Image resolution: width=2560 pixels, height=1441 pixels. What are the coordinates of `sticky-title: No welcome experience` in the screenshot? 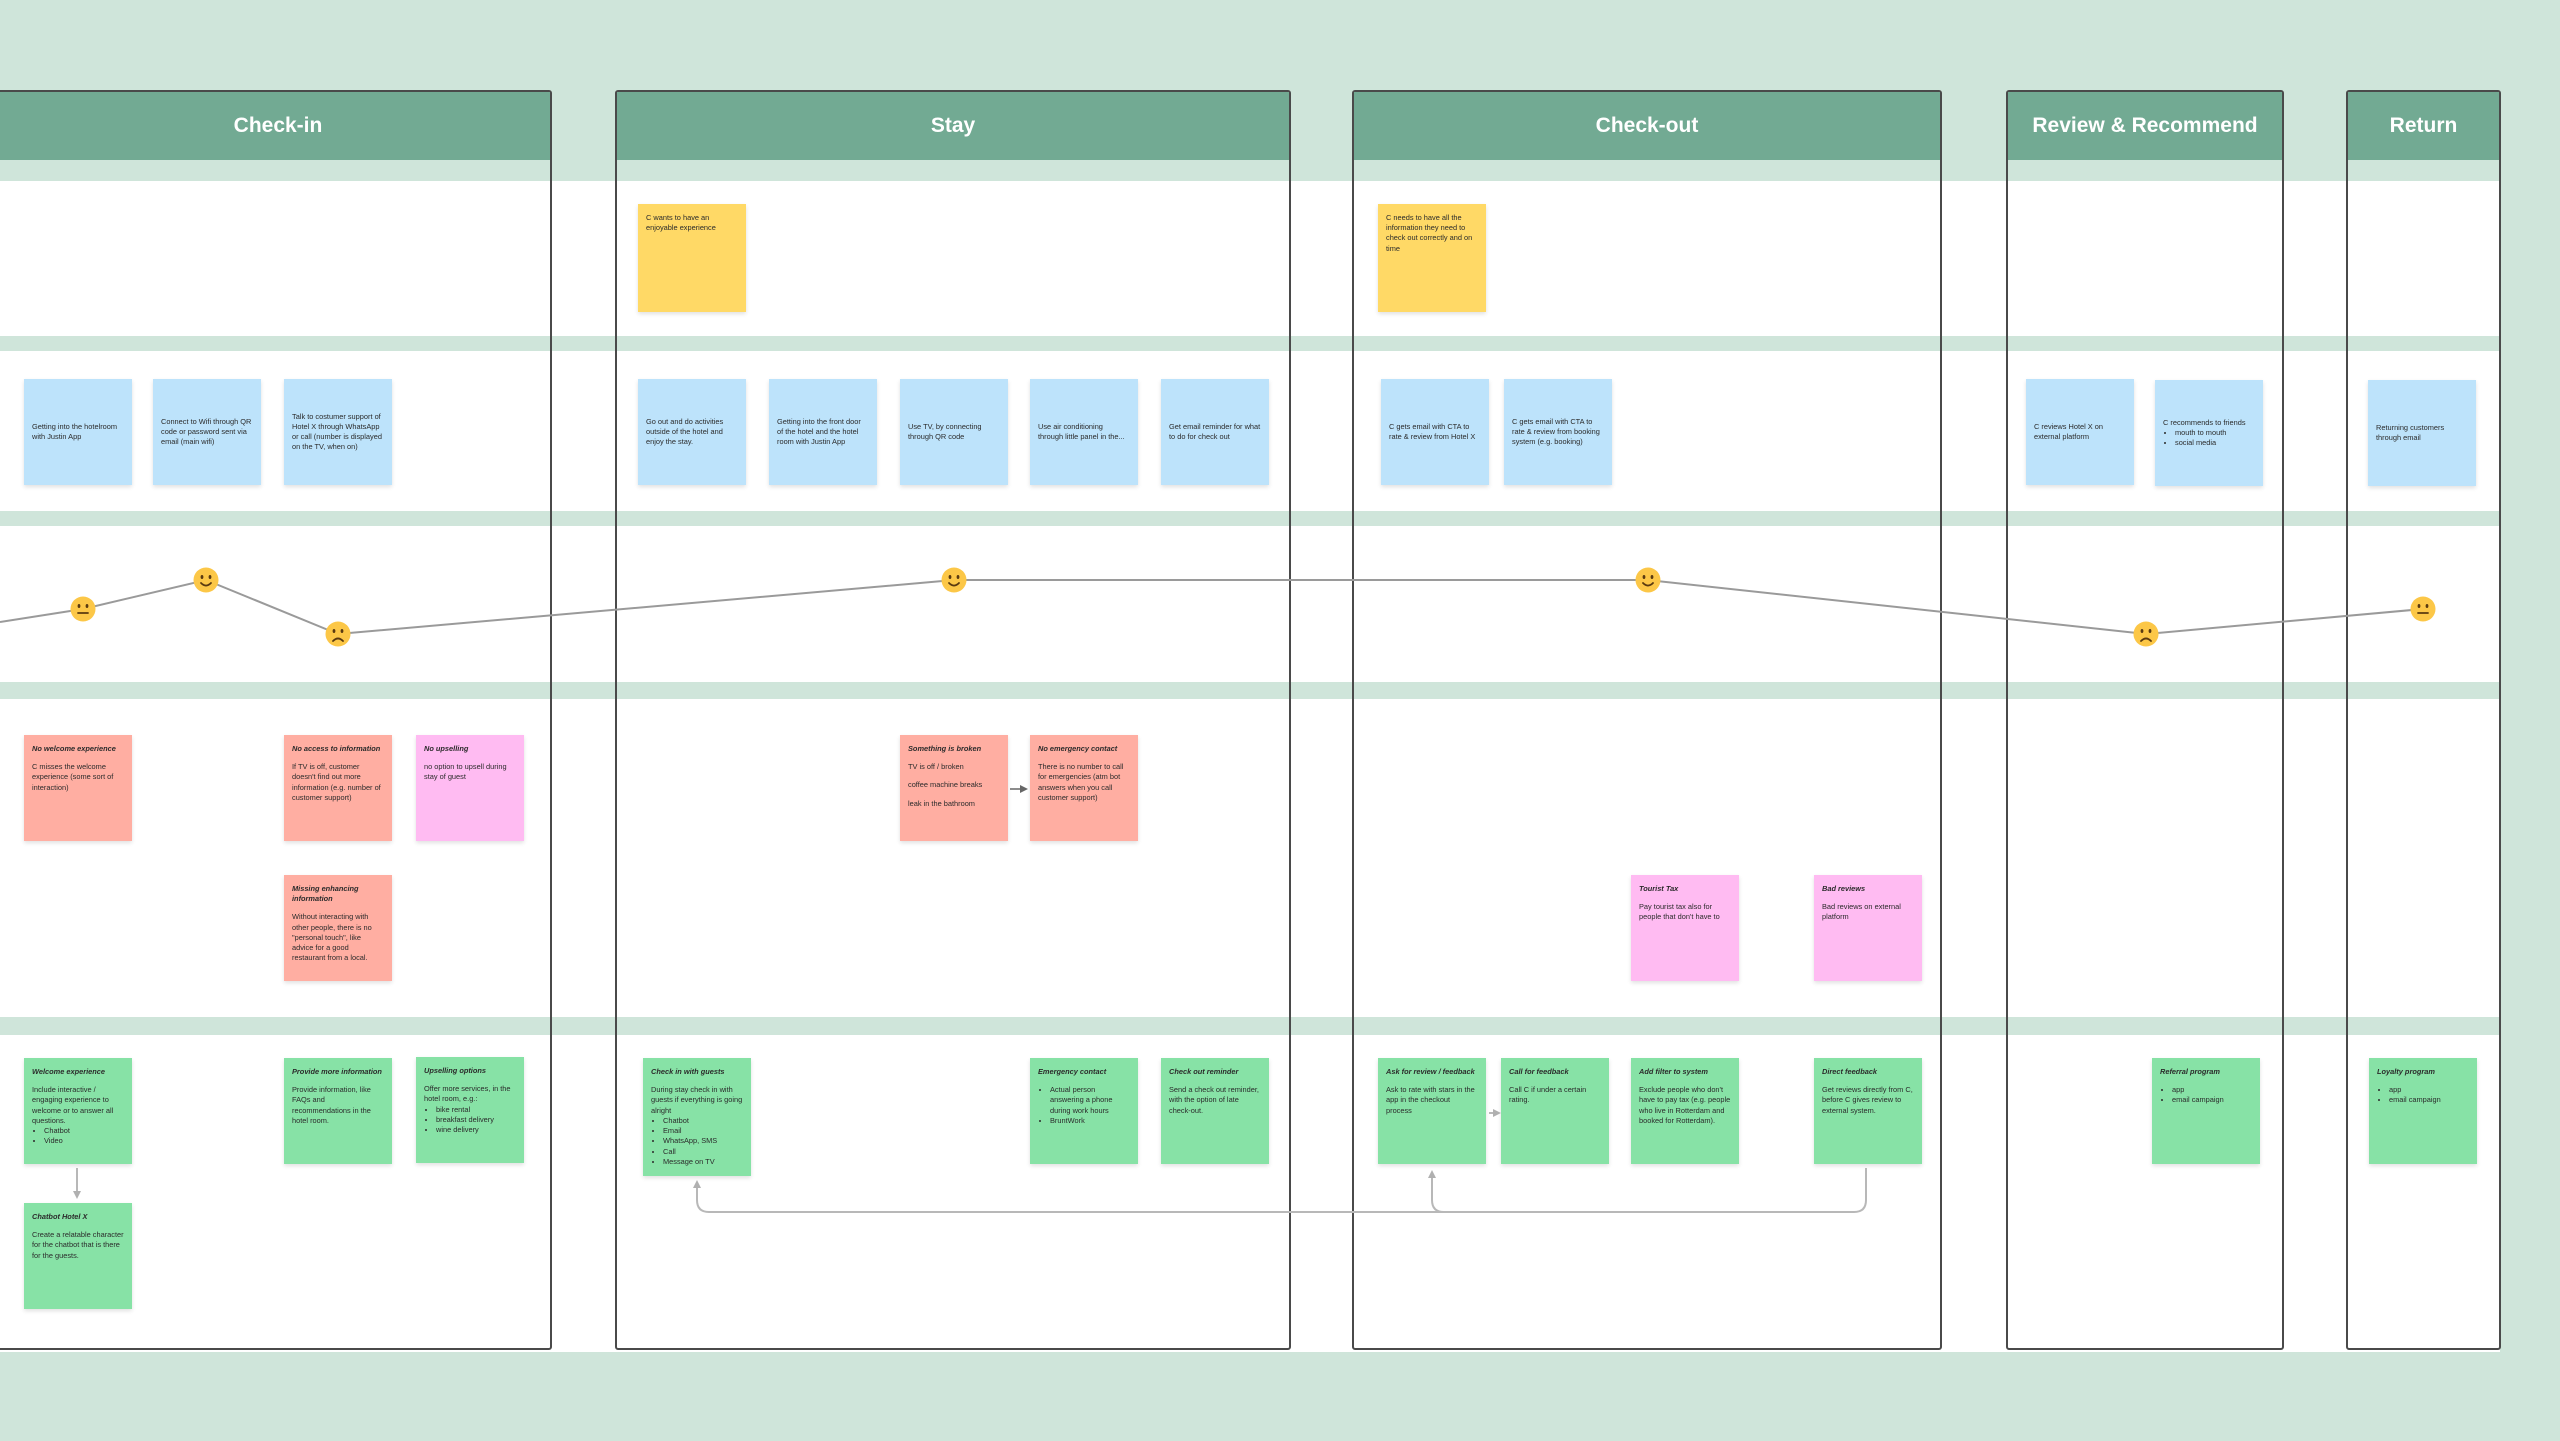 It's located at (74, 748).